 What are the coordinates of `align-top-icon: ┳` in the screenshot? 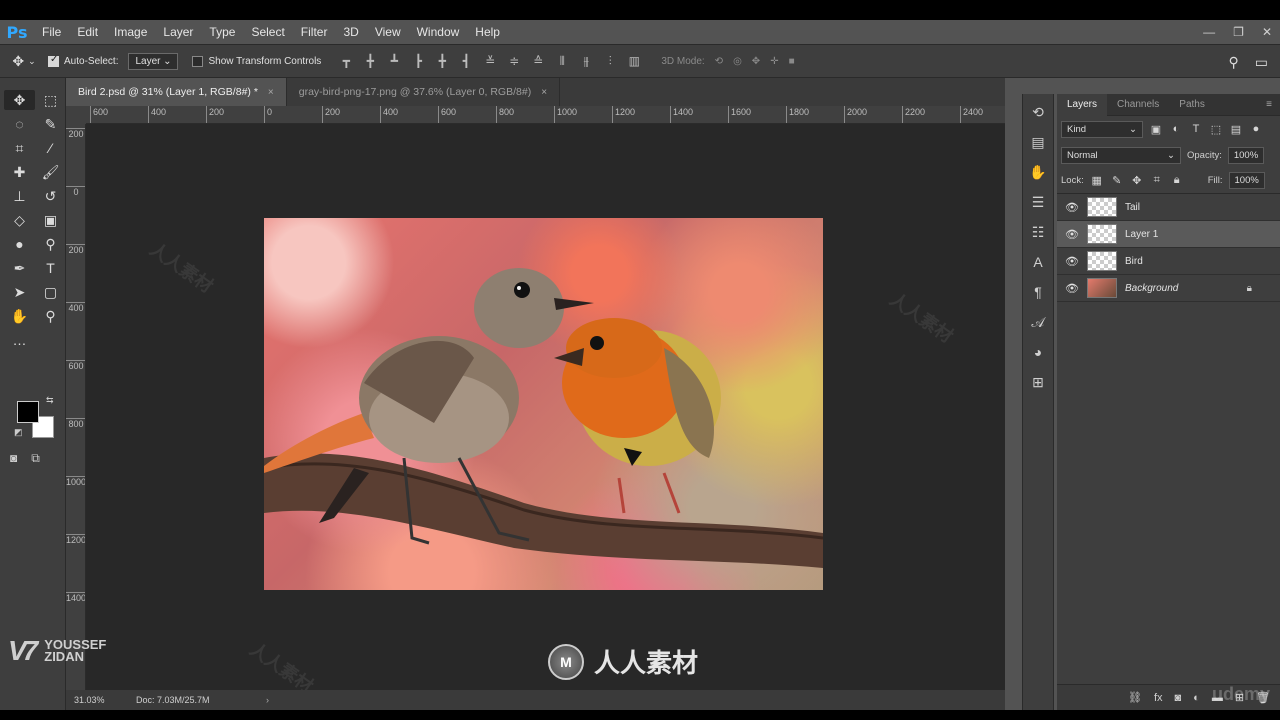 It's located at (346, 61).